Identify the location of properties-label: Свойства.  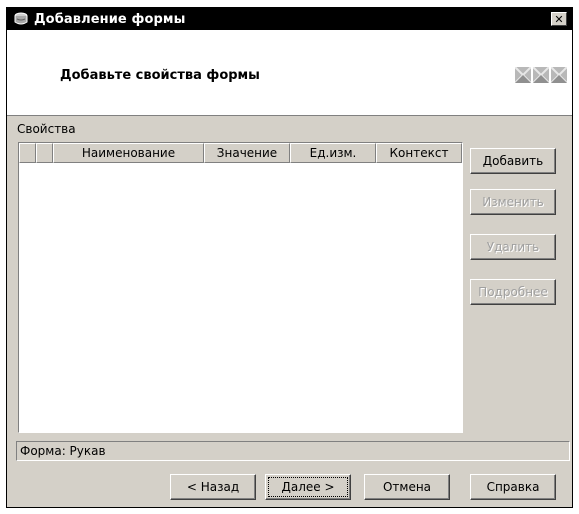
(46, 129).